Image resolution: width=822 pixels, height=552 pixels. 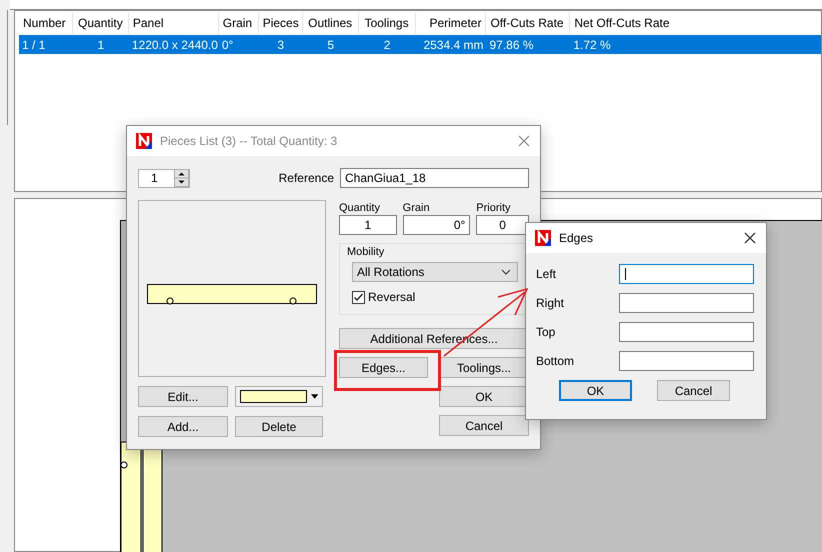 I want to click on number-field: 1, so click(x=368, y=225).